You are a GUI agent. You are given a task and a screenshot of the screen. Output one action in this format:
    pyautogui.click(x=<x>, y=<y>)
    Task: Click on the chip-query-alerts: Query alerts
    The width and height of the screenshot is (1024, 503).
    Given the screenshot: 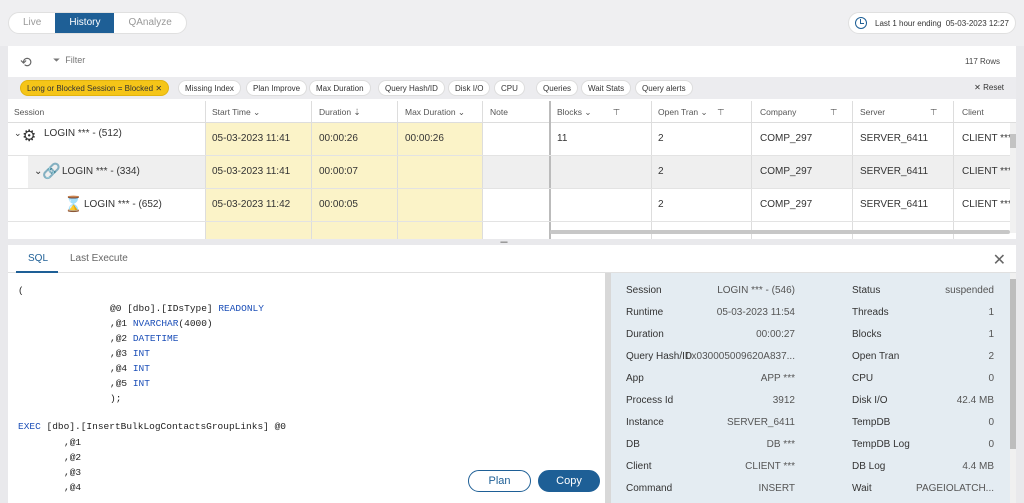 What is the action you would take?
    pyautogui.click(x=664, y=88)
    